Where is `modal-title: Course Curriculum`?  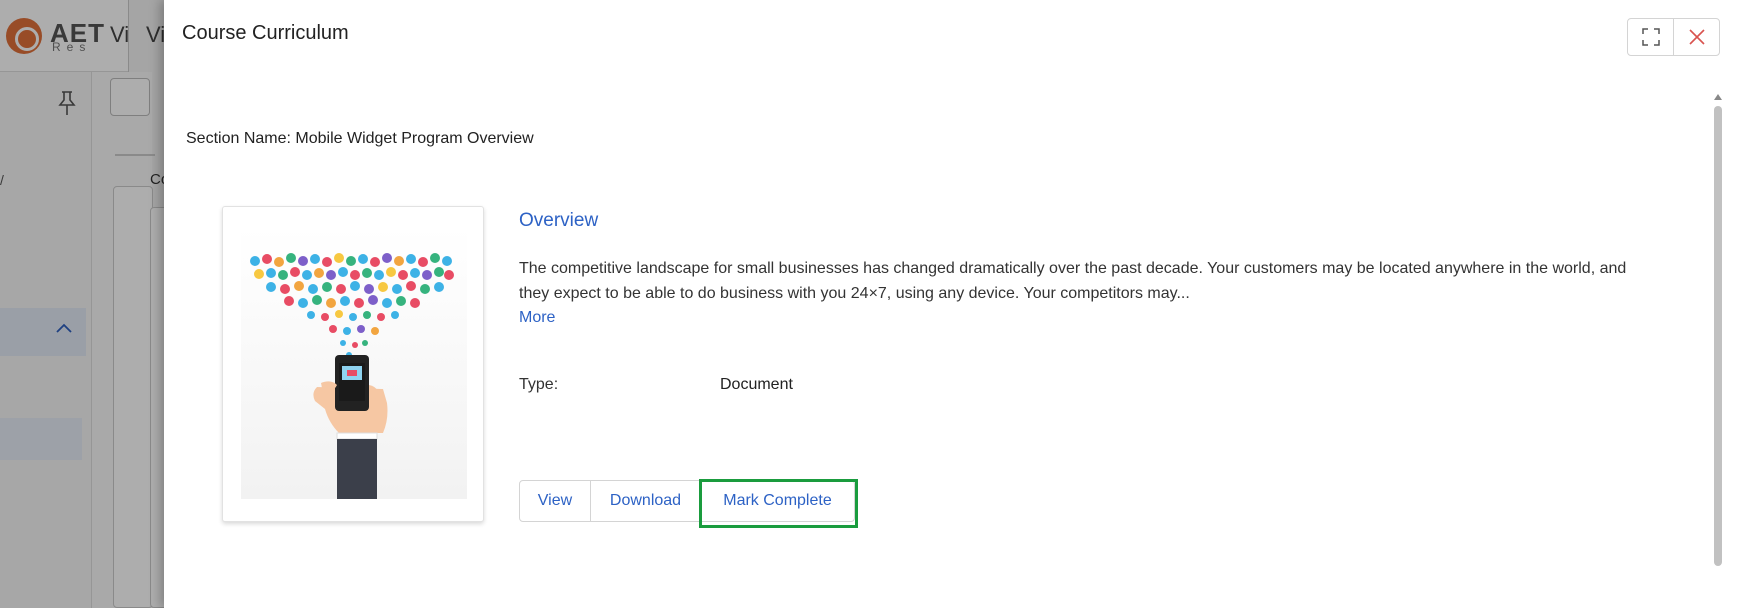
modal-title: Course Curriculum is located at coordinates (265, 33).